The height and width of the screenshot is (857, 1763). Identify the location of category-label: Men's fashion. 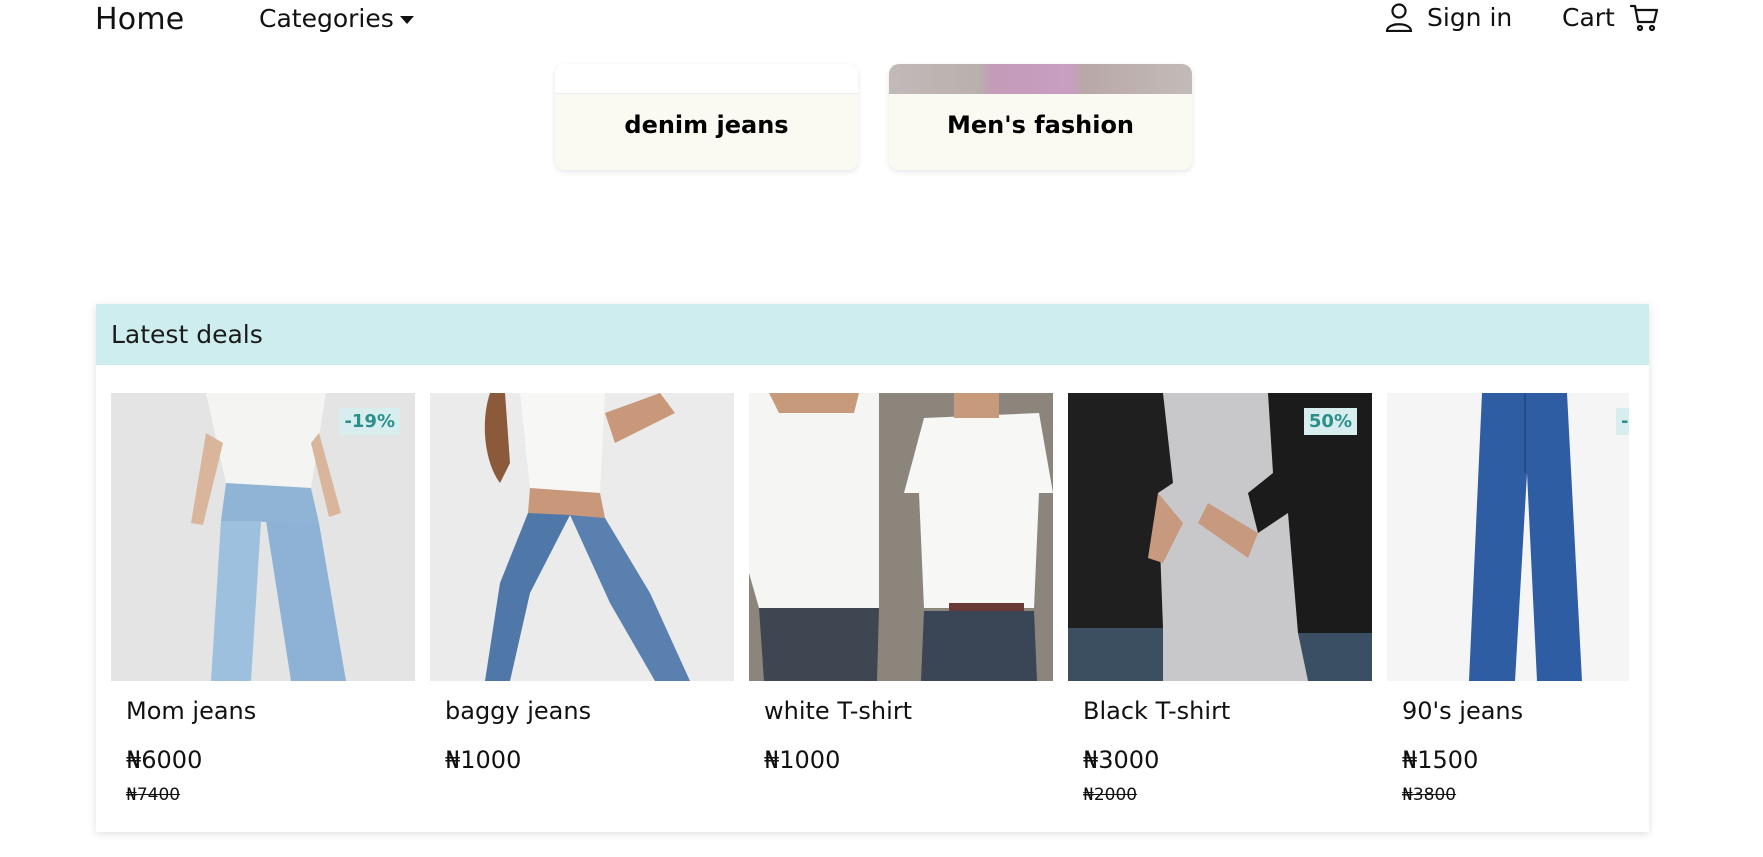
(1040, 125).